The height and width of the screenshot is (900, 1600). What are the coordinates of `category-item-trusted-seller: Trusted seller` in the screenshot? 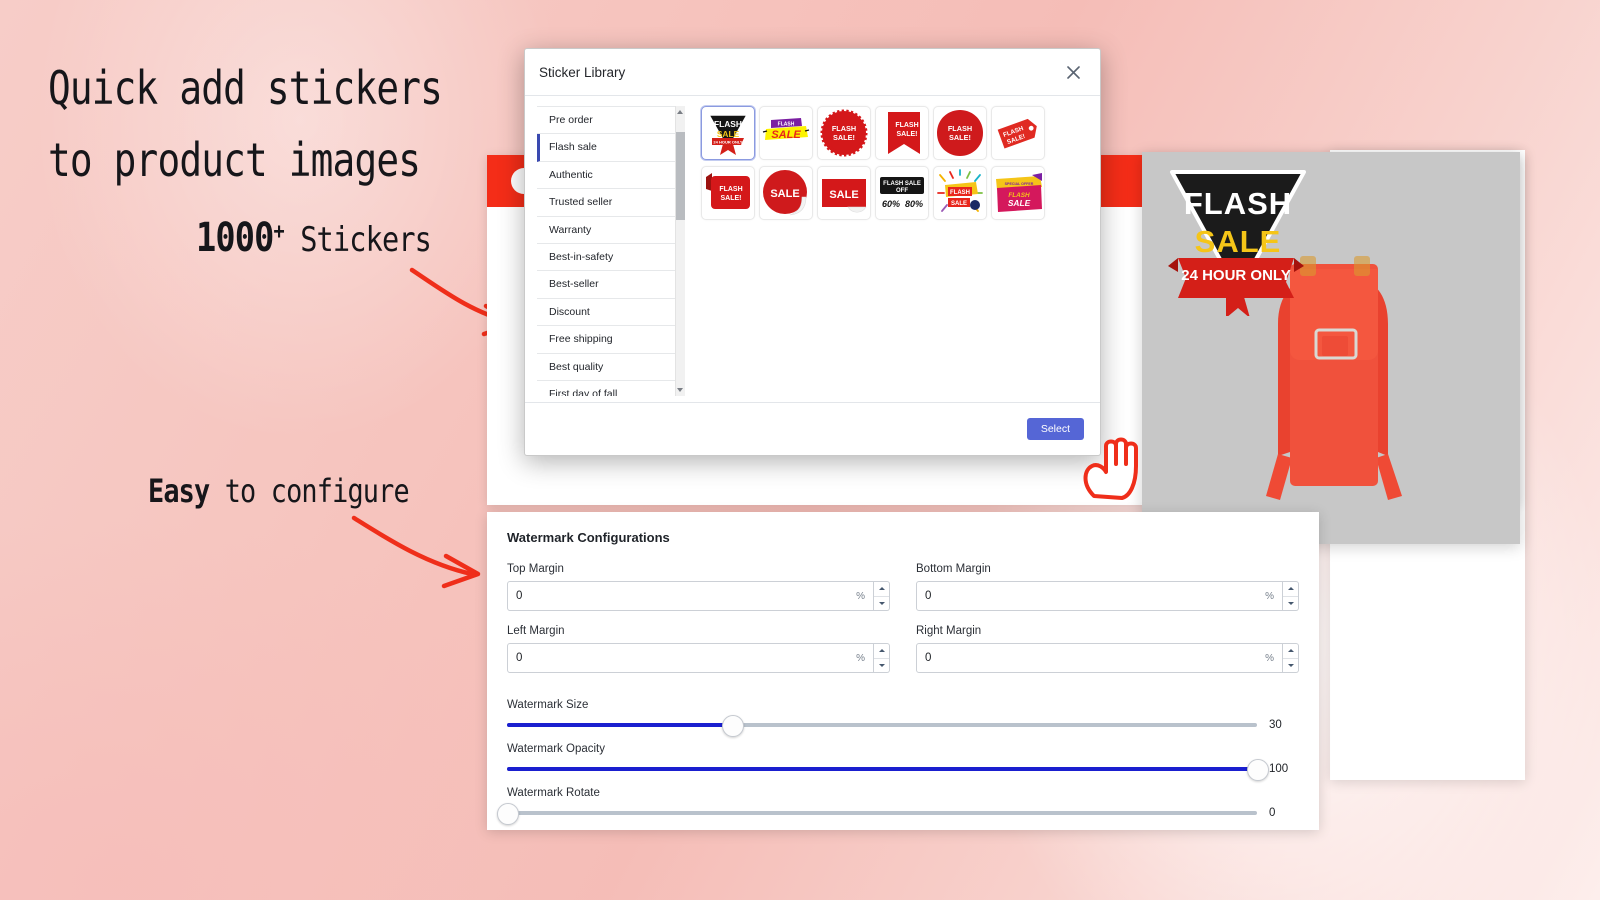 It's located at (606, 203).